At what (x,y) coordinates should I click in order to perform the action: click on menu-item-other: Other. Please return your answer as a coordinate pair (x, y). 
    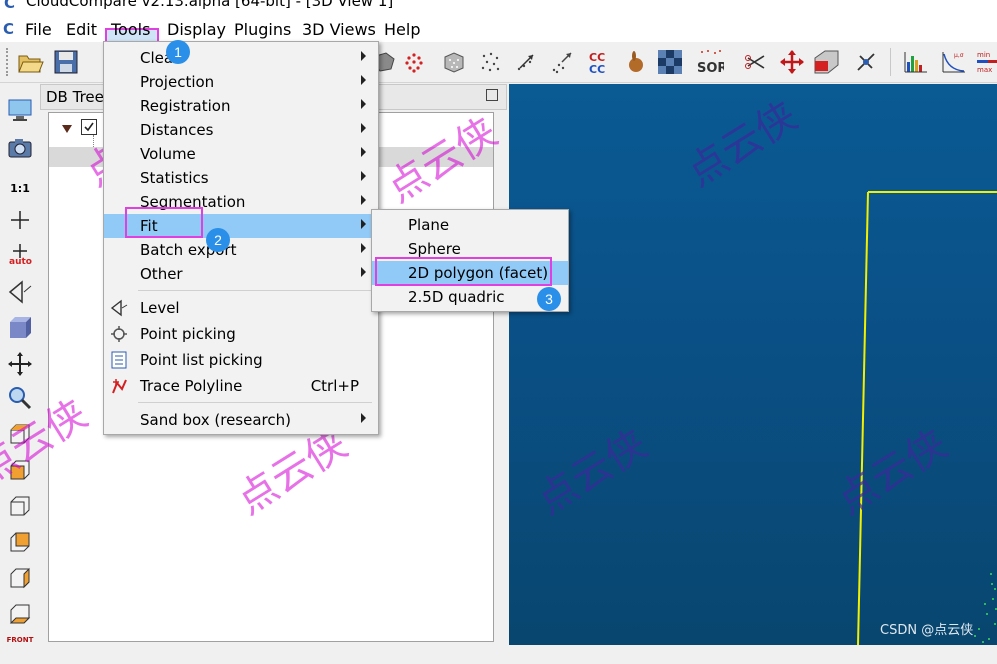
    Looking at the image, I should click on (241, 274).